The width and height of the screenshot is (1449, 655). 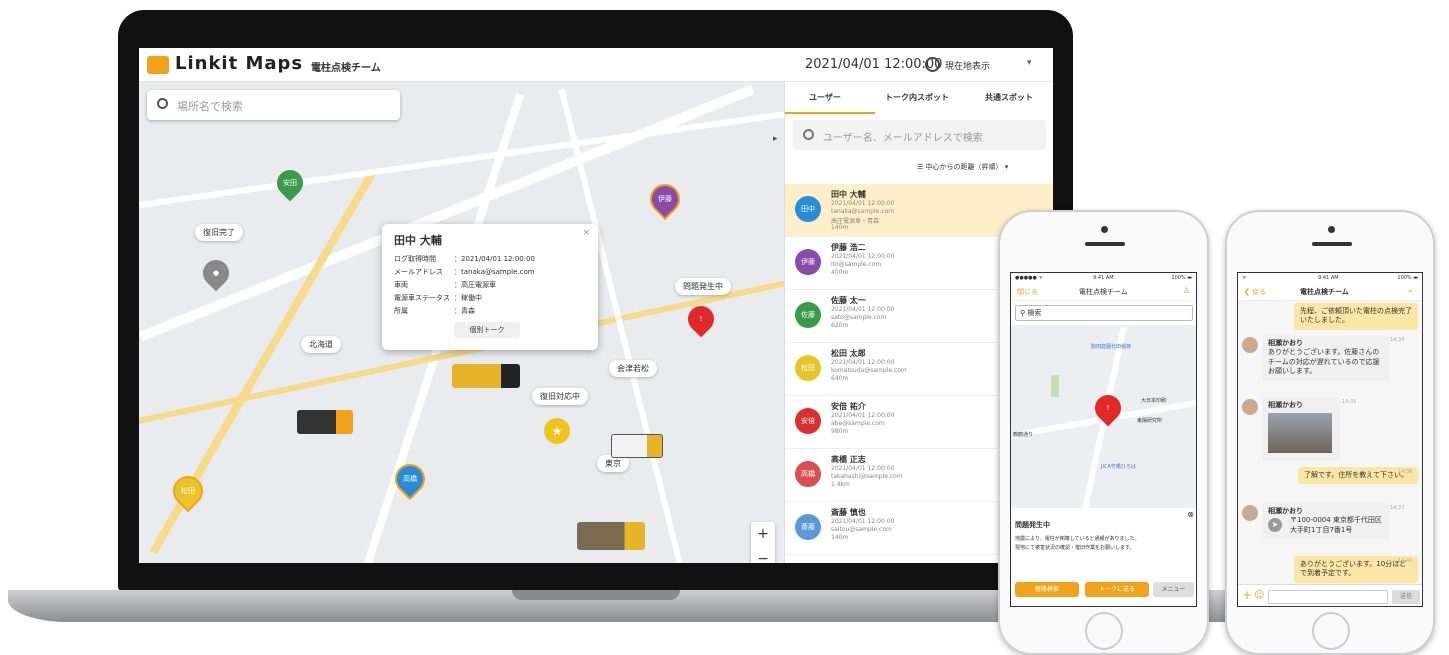 What do you see at coordinates (1104, 313) in the screenshot?
I see `phone-search-input: ⚲ 検索` at bounding box center [1104, 313].